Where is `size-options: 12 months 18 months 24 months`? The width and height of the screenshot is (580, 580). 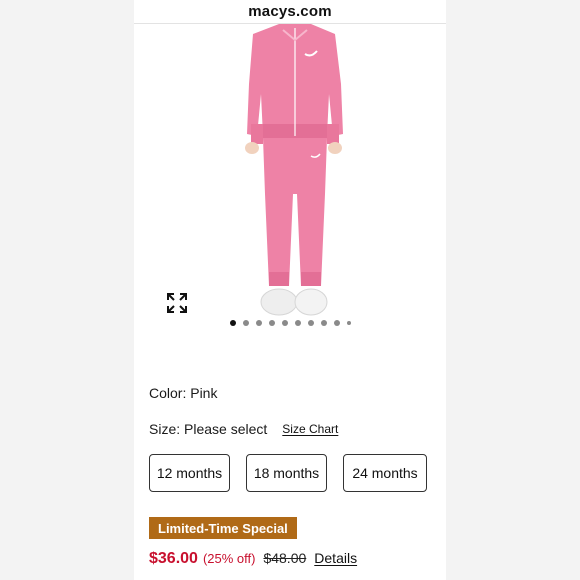
size-options: 12 months 18 months 24 months is located at coordinates (288, 473).